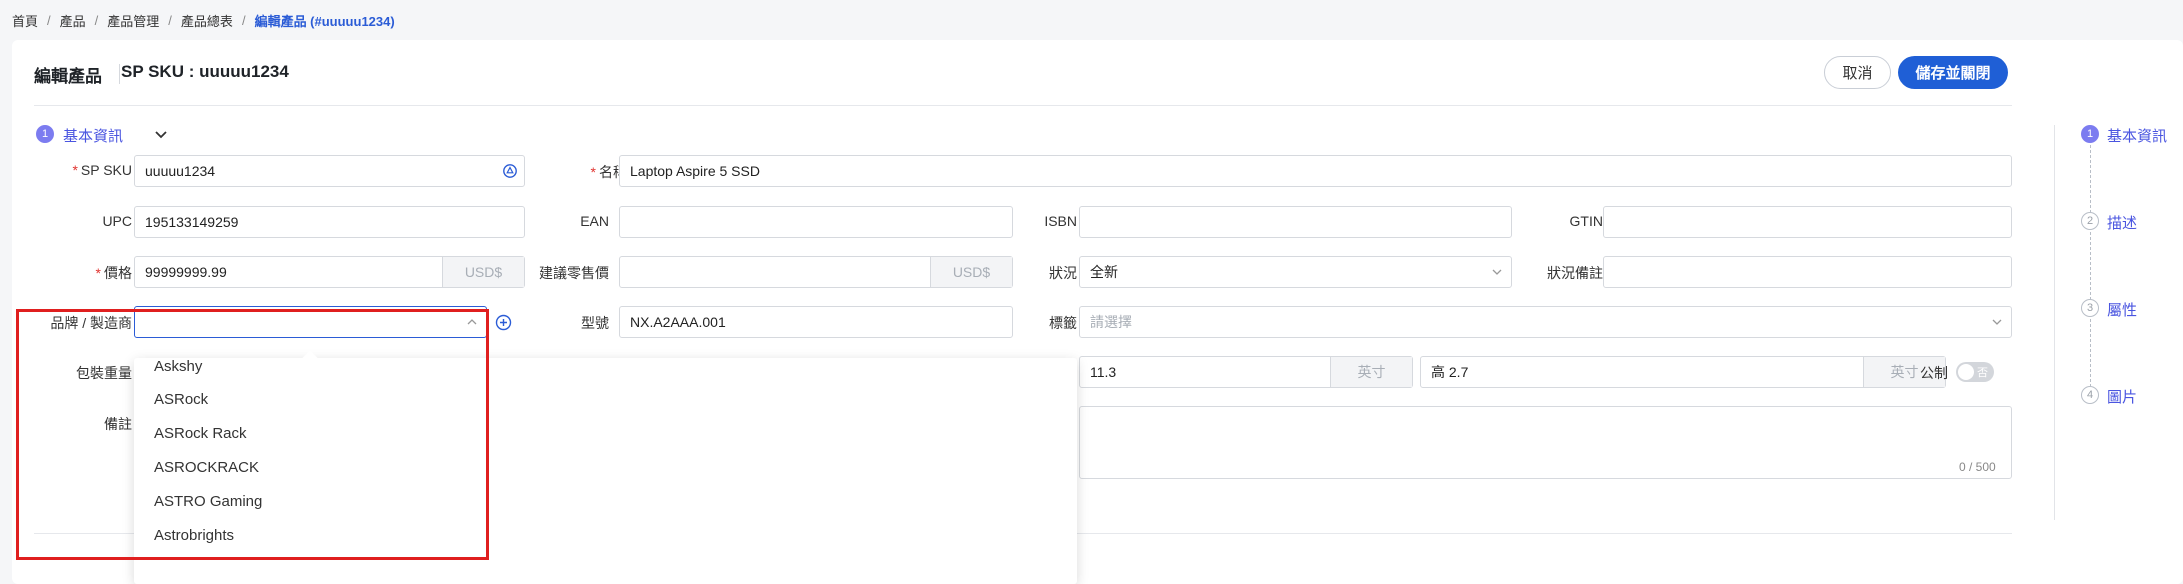 This screenshot has width=2183, height=584. What do you see at coordinates (1934, 373) in the screenshot?
I see `metric-label: 公制` at bounding box center [1934, 373].